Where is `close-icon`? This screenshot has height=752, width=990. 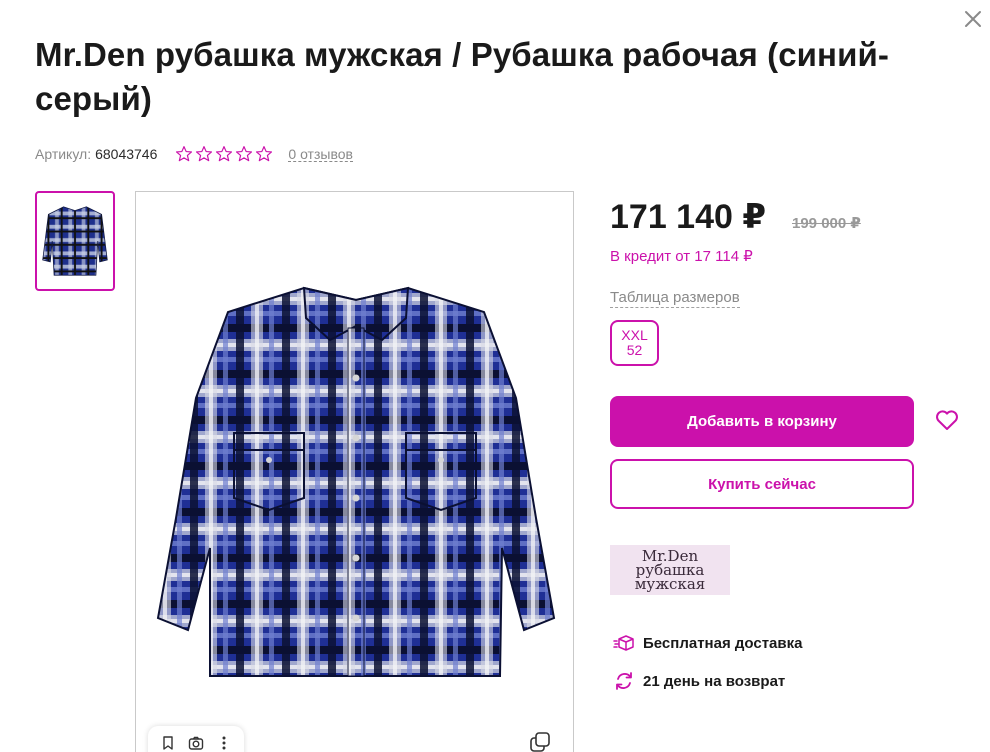 close-icon is located at coordinates (973, 19).